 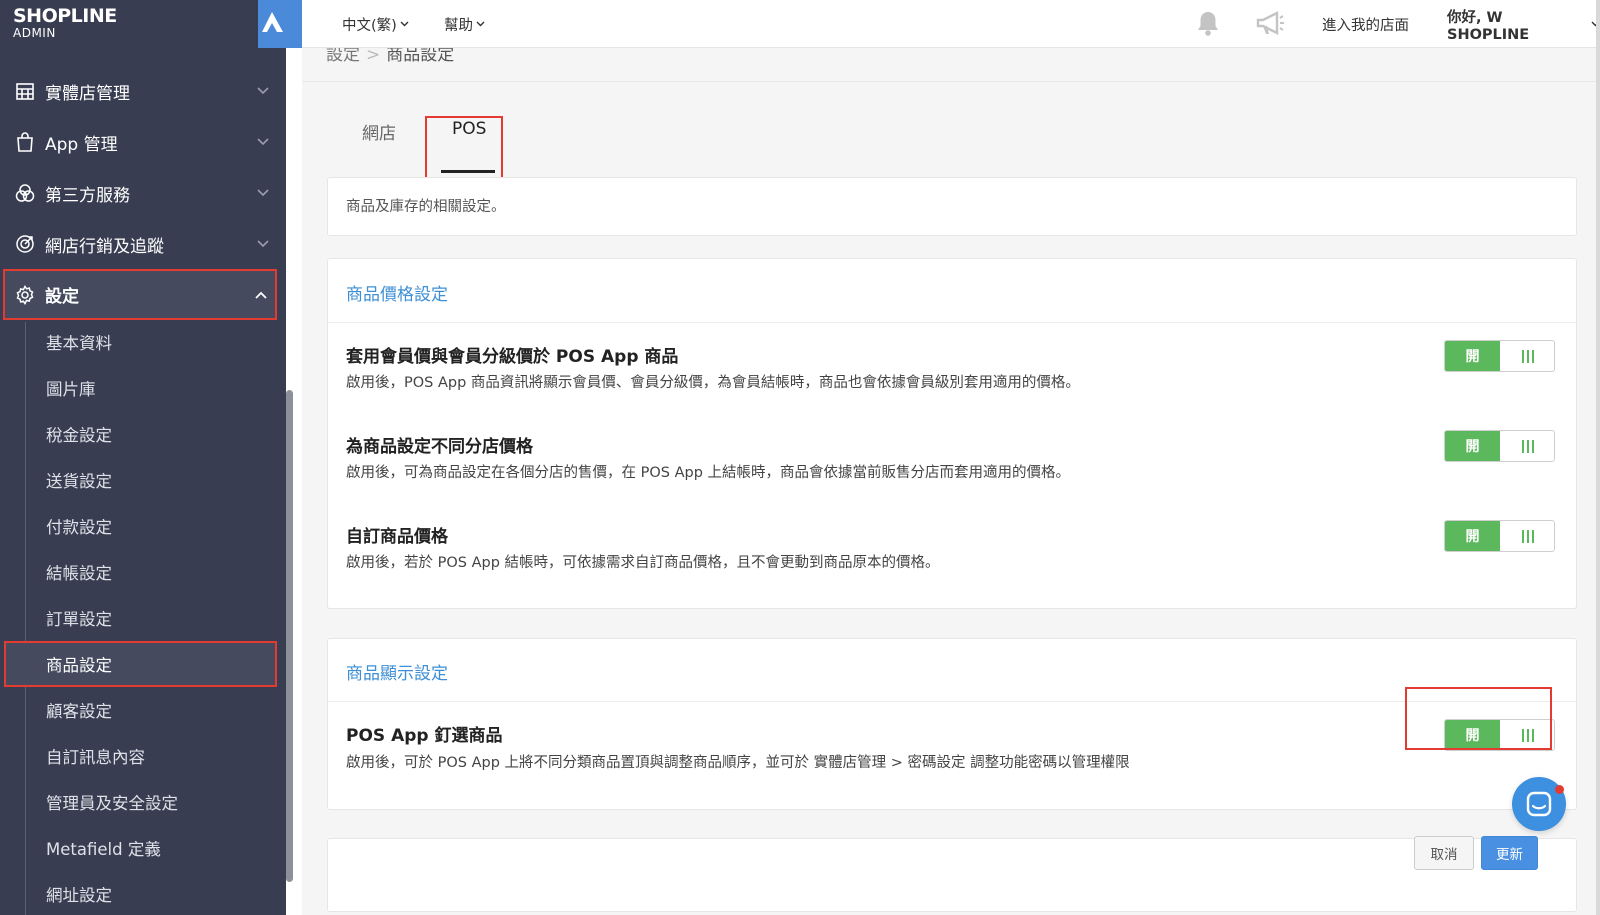 I want to click on toggle-highlight-box, so click(x=1478, y=718).